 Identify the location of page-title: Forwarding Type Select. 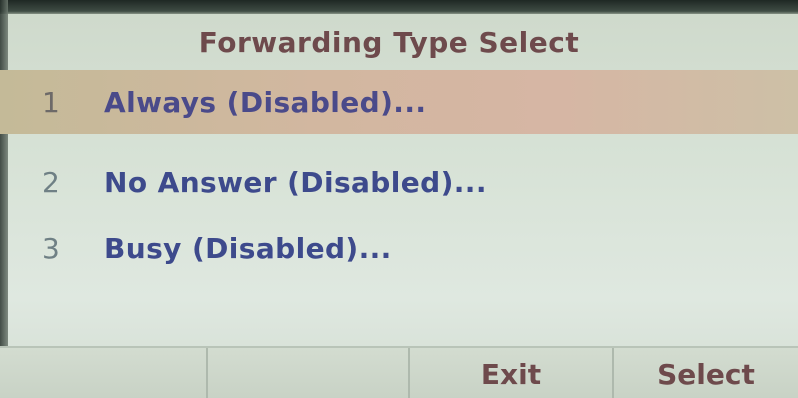
(389, 42).